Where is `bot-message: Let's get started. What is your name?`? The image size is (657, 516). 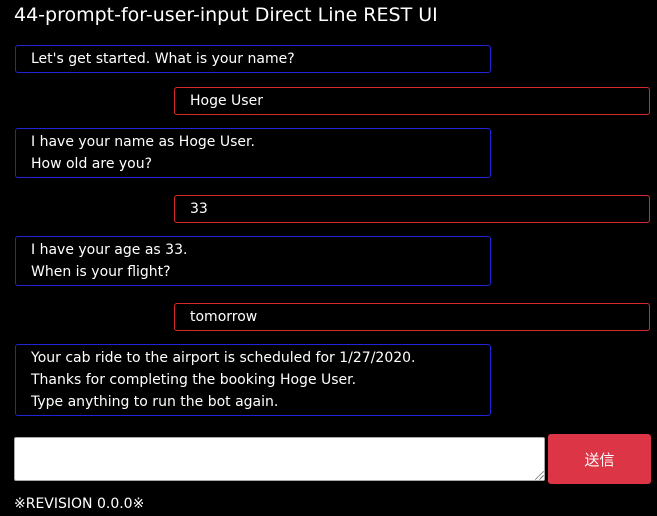
bot-message: Let's get started. What is your name? is located at coordinates (253, 59).